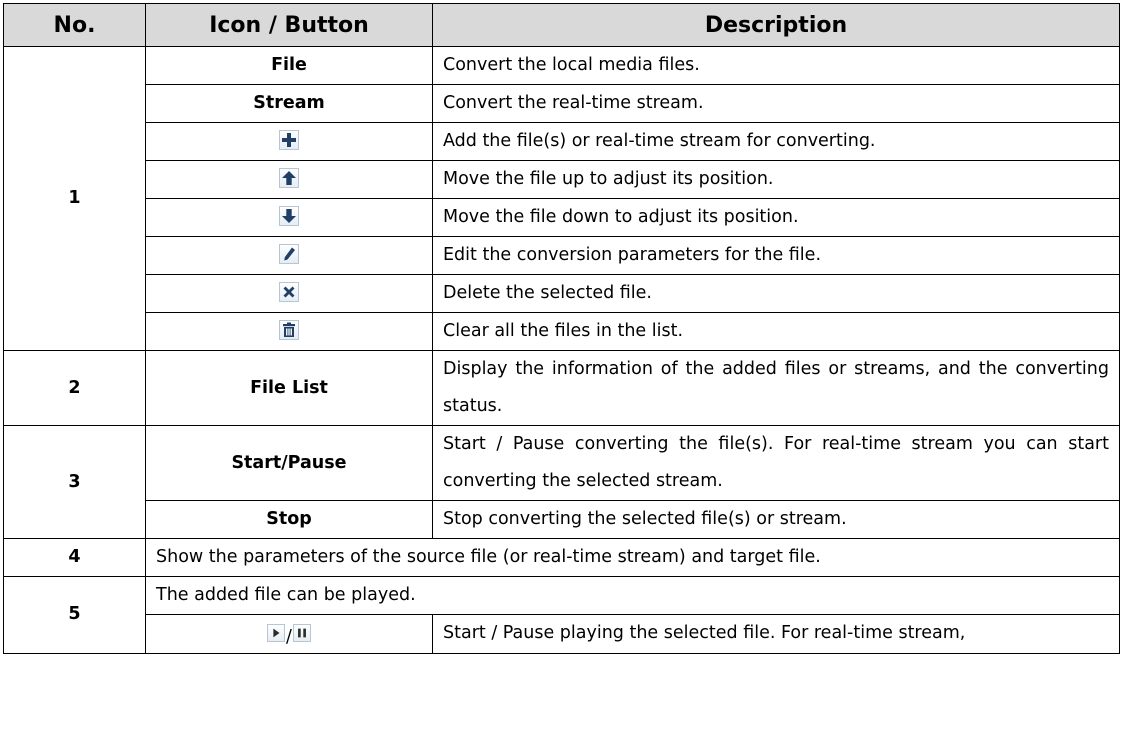  I want to click on up-icon-cell, so click(289, 179).